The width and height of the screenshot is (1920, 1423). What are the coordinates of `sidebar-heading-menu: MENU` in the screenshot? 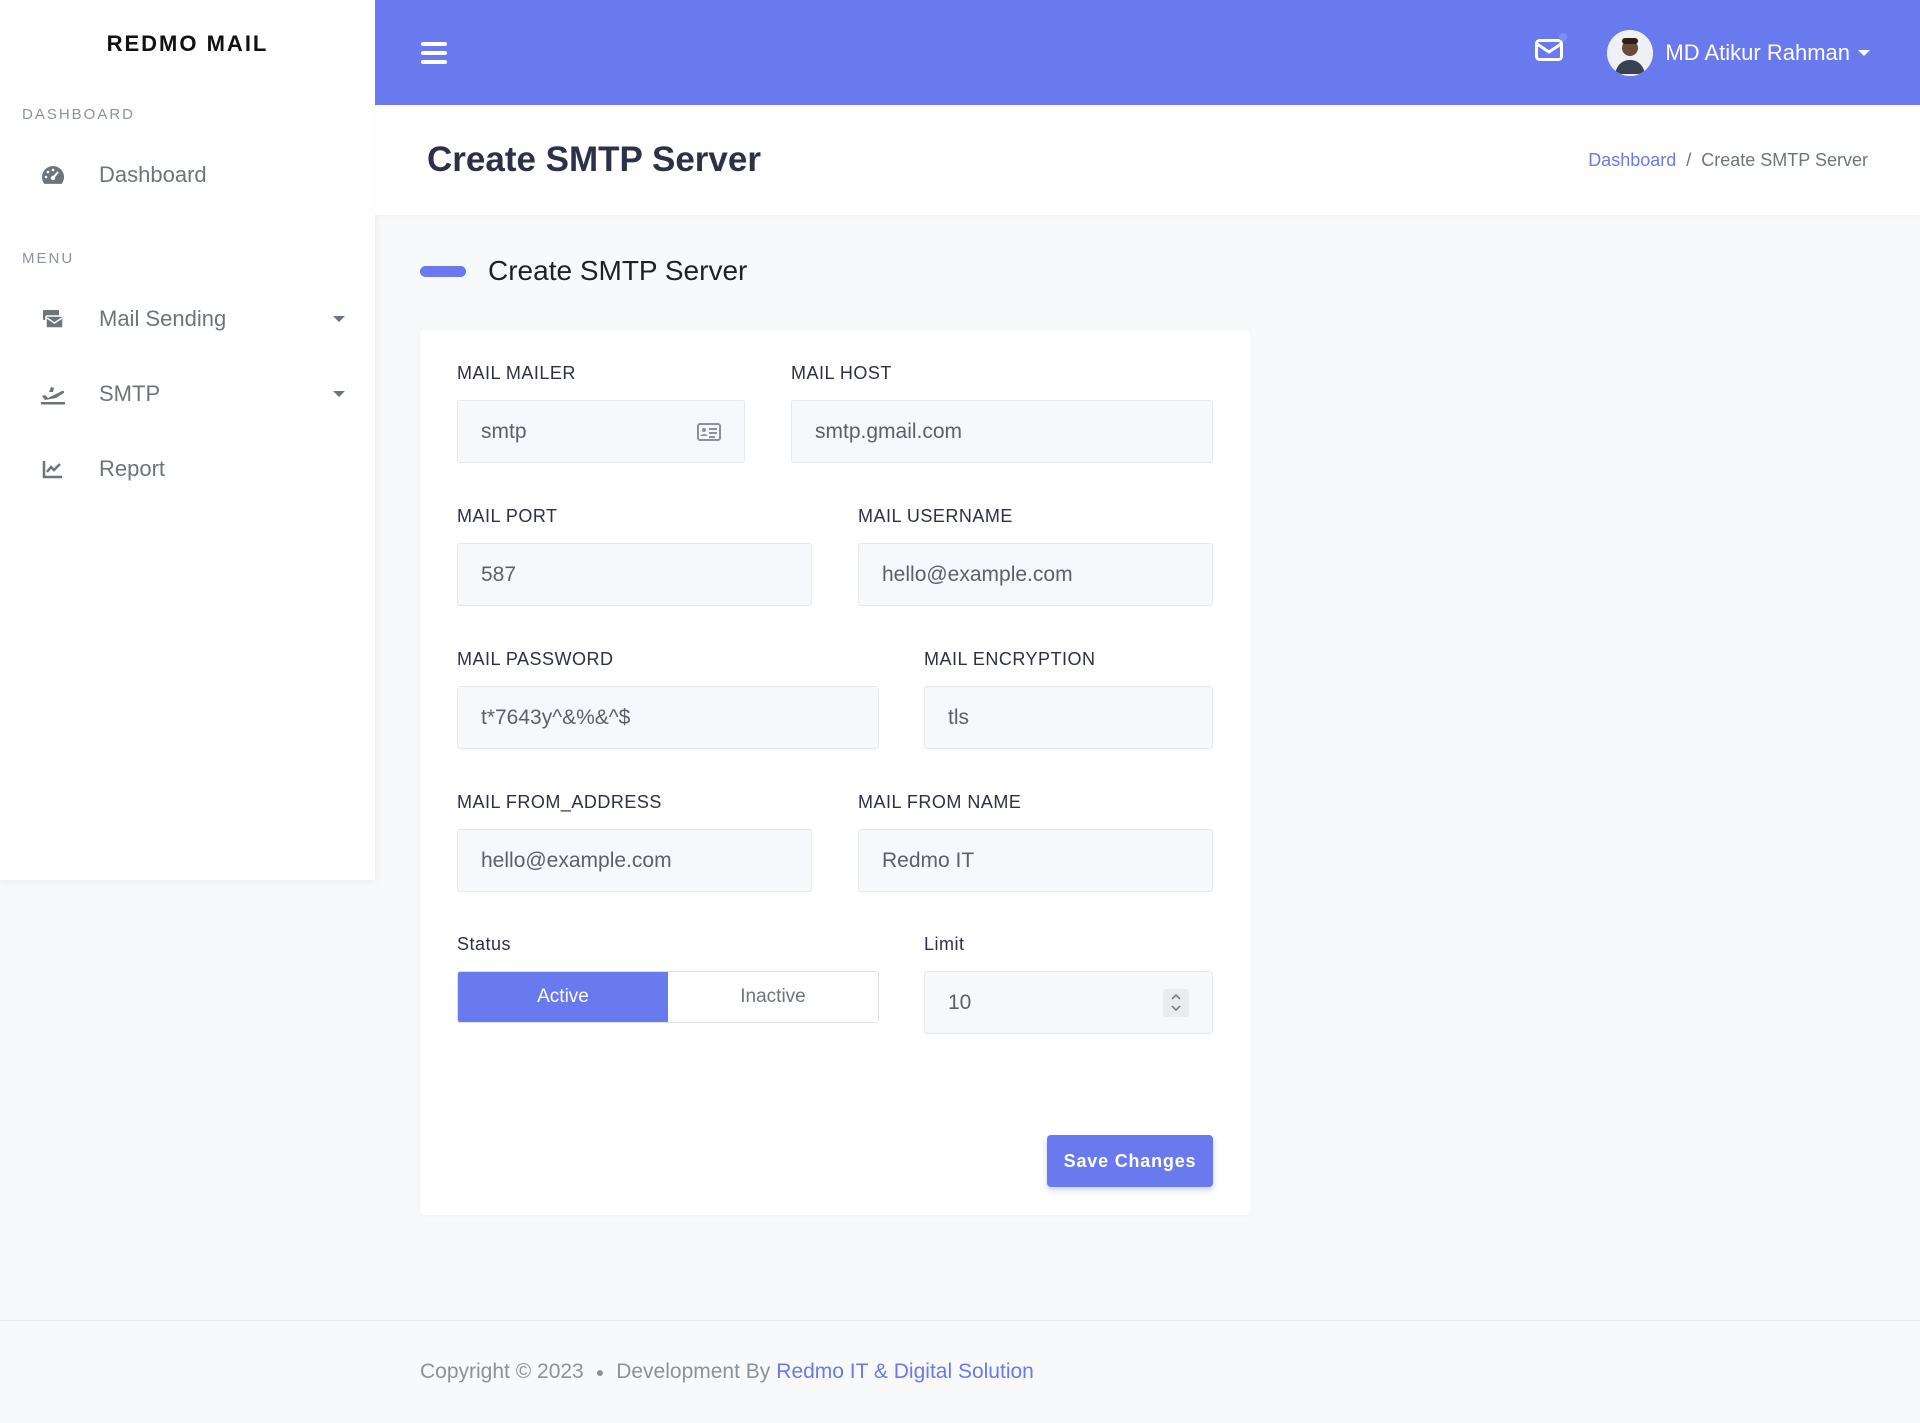 It's located at (48, 258).